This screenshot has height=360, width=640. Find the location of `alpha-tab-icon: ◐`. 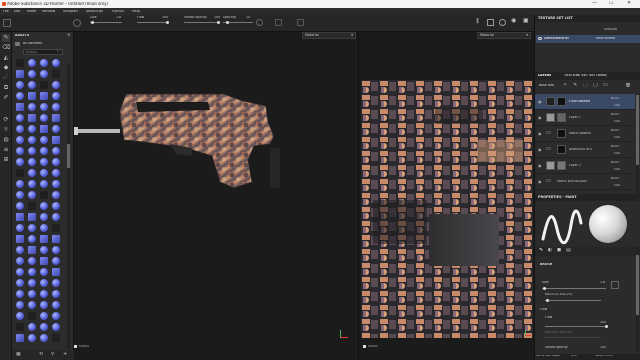

alpha-tab-icon: ◐ is located at coordinates (550, 250).